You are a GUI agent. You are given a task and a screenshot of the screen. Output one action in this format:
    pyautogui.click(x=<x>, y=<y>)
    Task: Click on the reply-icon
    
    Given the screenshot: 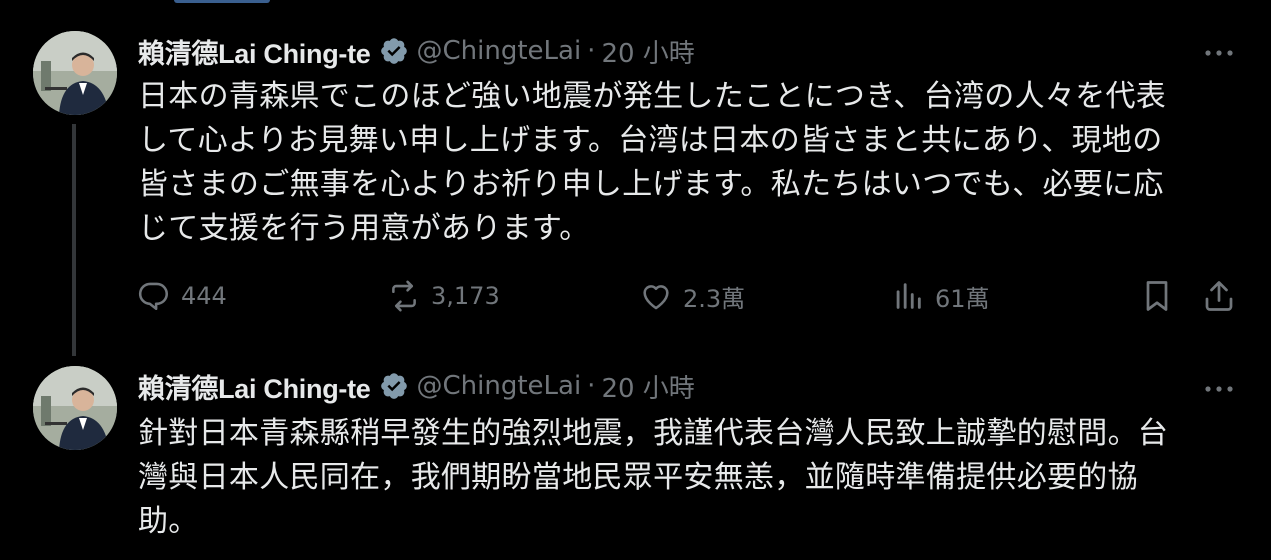 What is the action you would take?
    pyautogui.click(x=154, y=296)
    